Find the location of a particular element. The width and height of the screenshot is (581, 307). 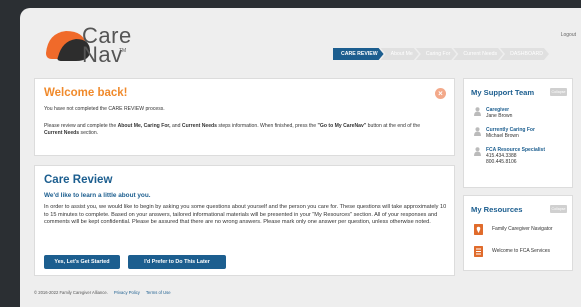

step-care-review: CARE REVIEW is located at coordinates (358, 54).